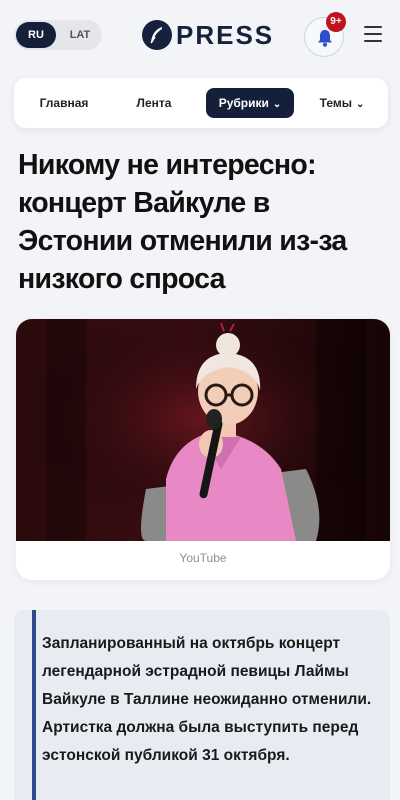 This screenshot has width=400, height=800. I want to click on site-logo: PRESS, so click(208, 35).